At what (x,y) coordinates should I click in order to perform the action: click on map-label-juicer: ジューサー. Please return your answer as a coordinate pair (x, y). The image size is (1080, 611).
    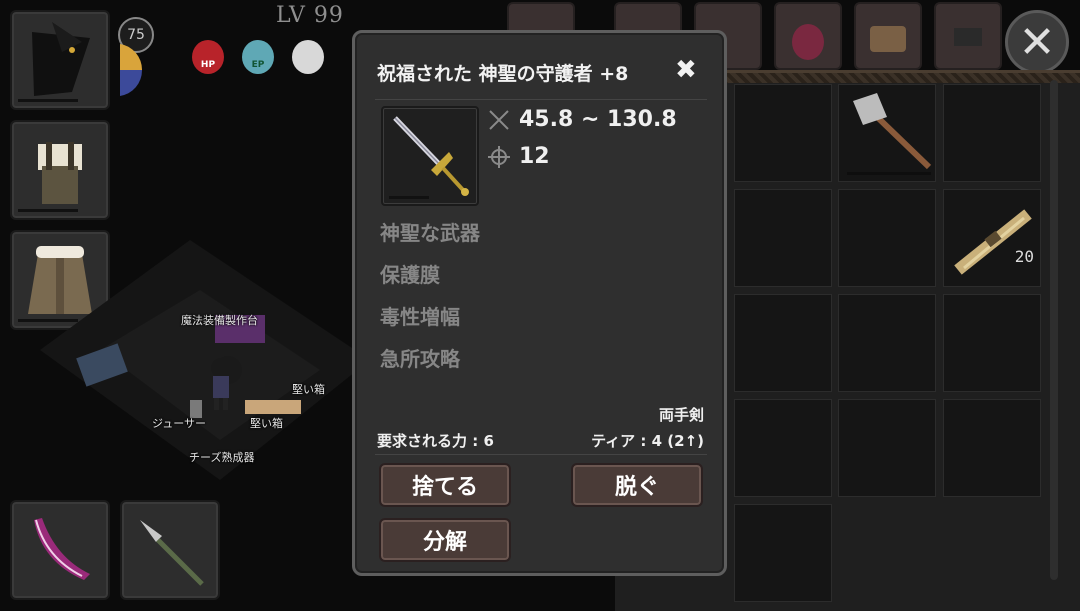
    Looking at the image, I should click on (179, 423).